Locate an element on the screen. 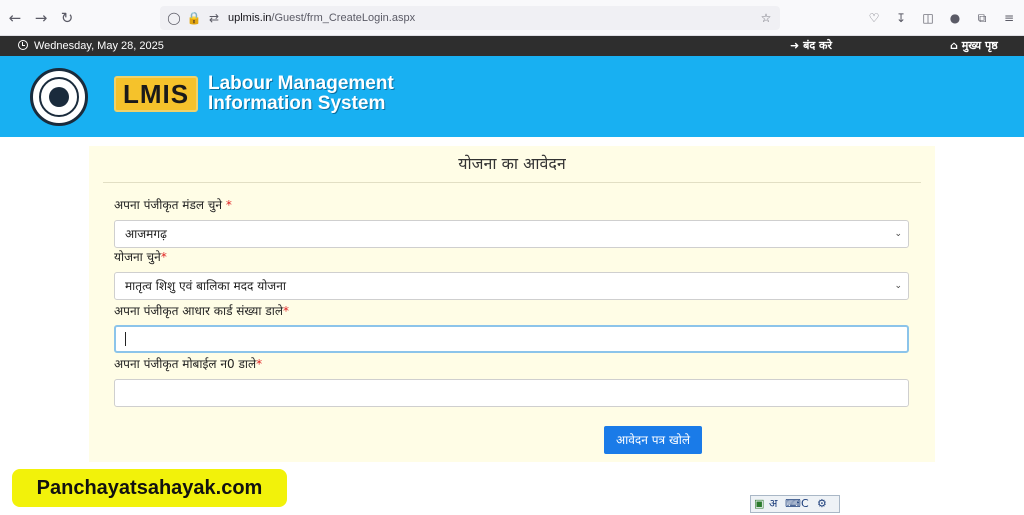 The height and width of the screenshot is (515, 1024). aadhaar-label: अपना पंजीकृत आधार कार्ड संख्या डाले* is located at coordinates (201, 311).